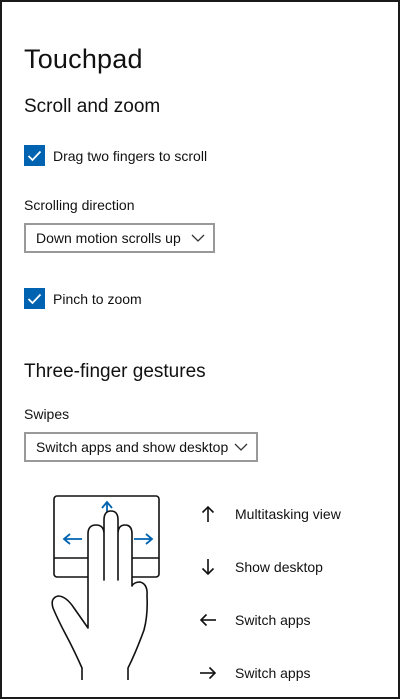 Image resolution: width=400 pixels, height=699 pixels. I want to click on three-finger-swipe-illustration, so click(105, 587).